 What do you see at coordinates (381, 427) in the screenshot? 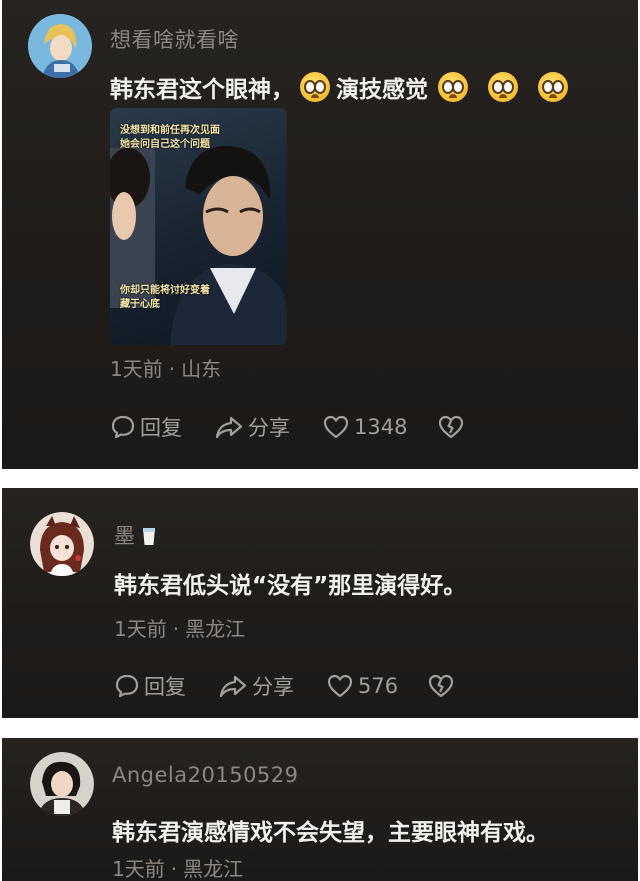
I see `like-count: 1348` at bounding box center [381, 427].